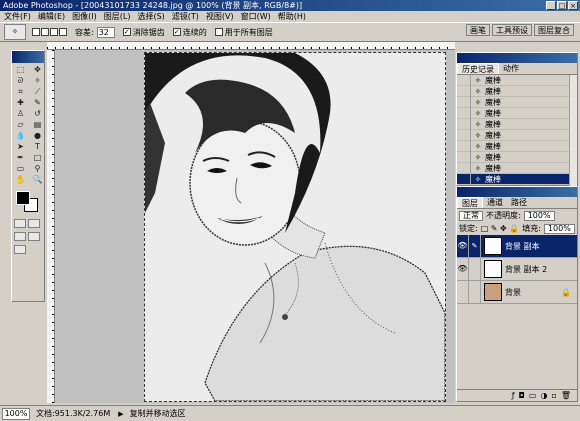  What do you see at coordinates (20, 236) in the screenshot?
I see `screen-mode-standard-icon` at bounding box center [20, 236].